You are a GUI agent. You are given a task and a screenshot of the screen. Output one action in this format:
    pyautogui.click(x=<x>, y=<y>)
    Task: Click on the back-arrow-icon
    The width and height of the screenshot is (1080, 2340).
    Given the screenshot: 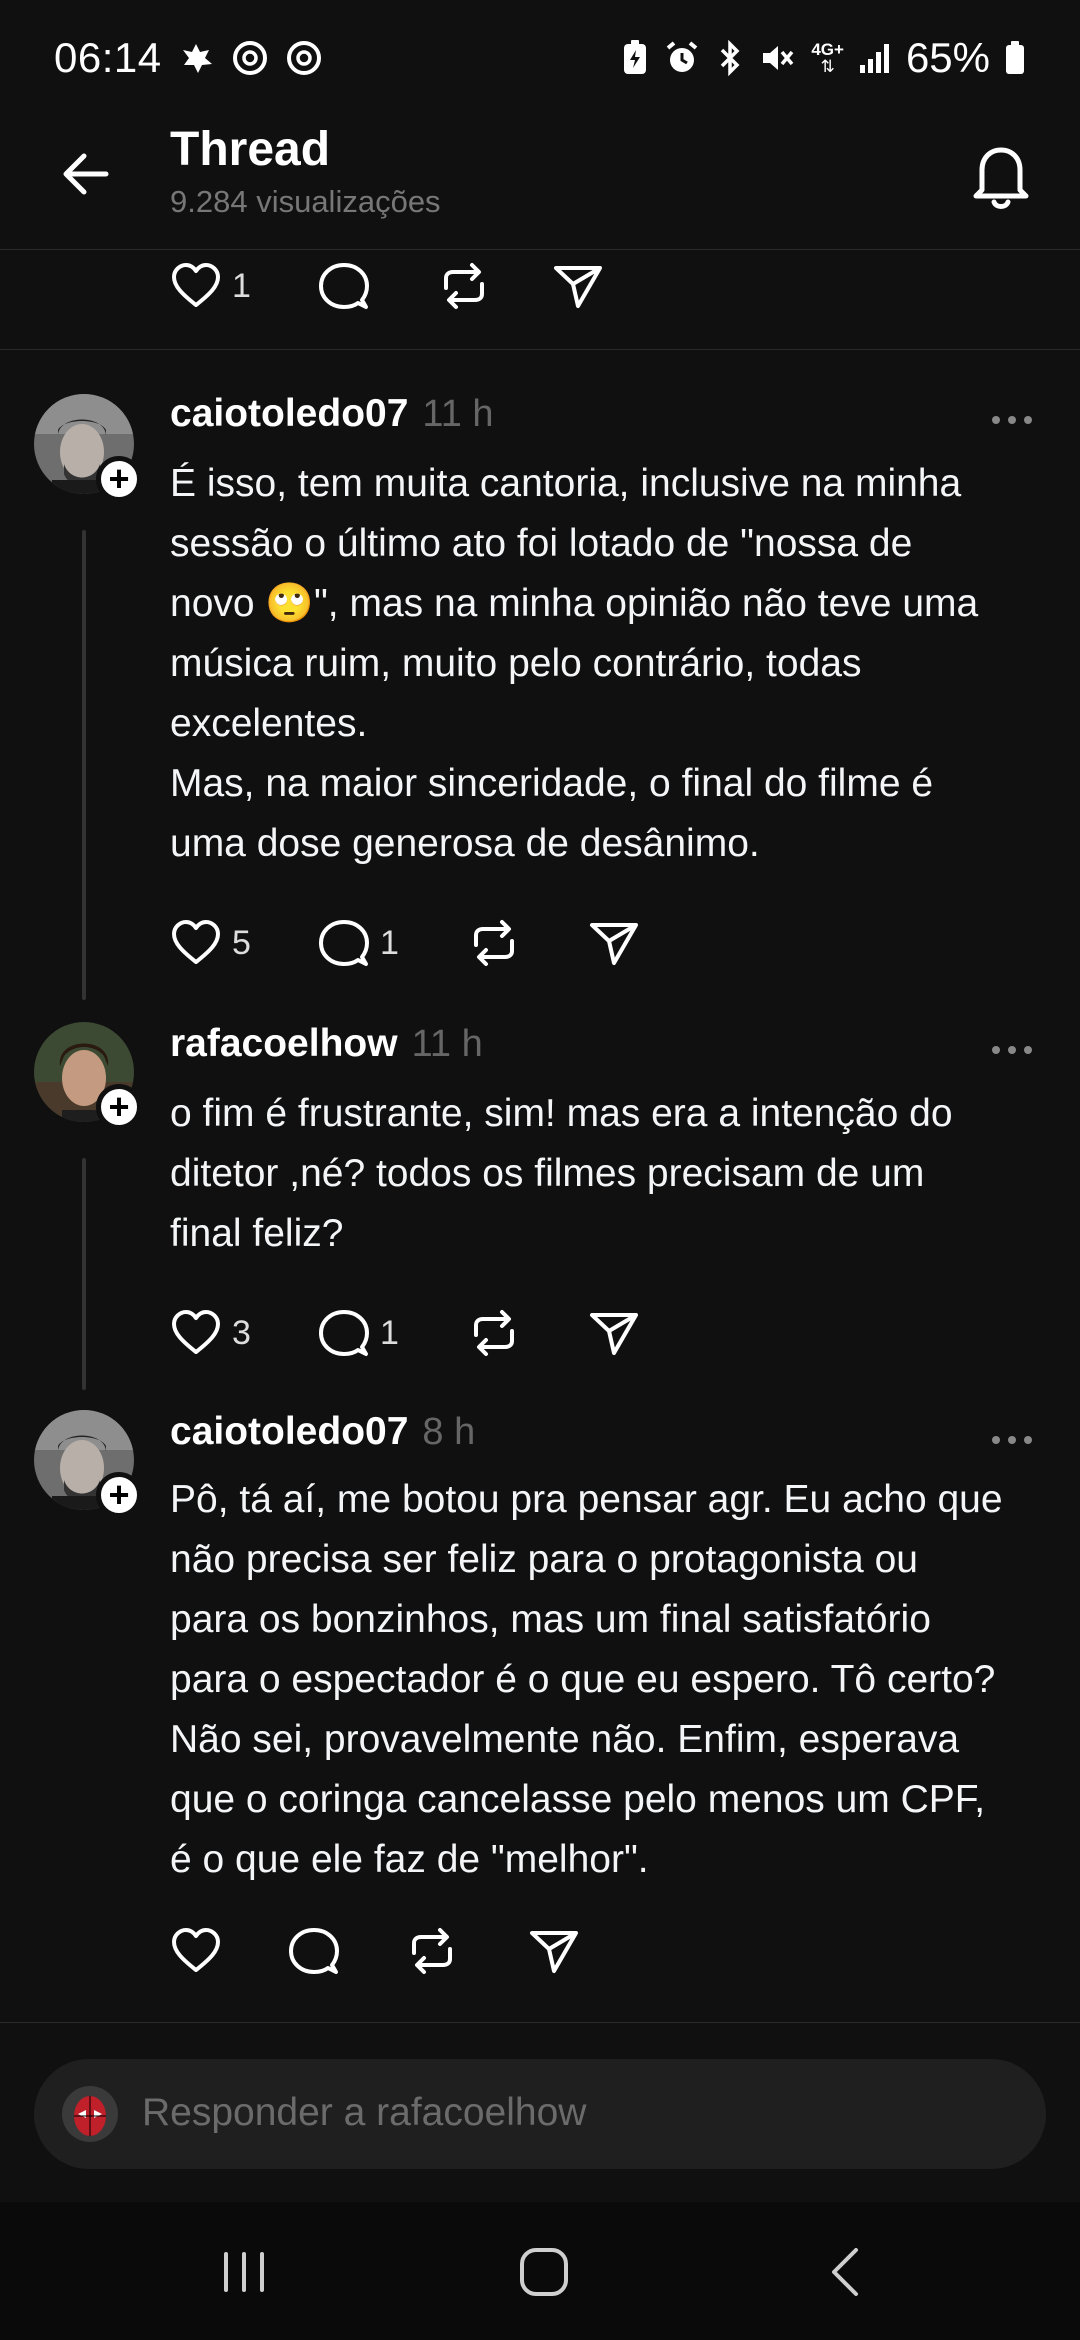 What is the action you would take?
    pyautogui.click(x=86, y=174)
    